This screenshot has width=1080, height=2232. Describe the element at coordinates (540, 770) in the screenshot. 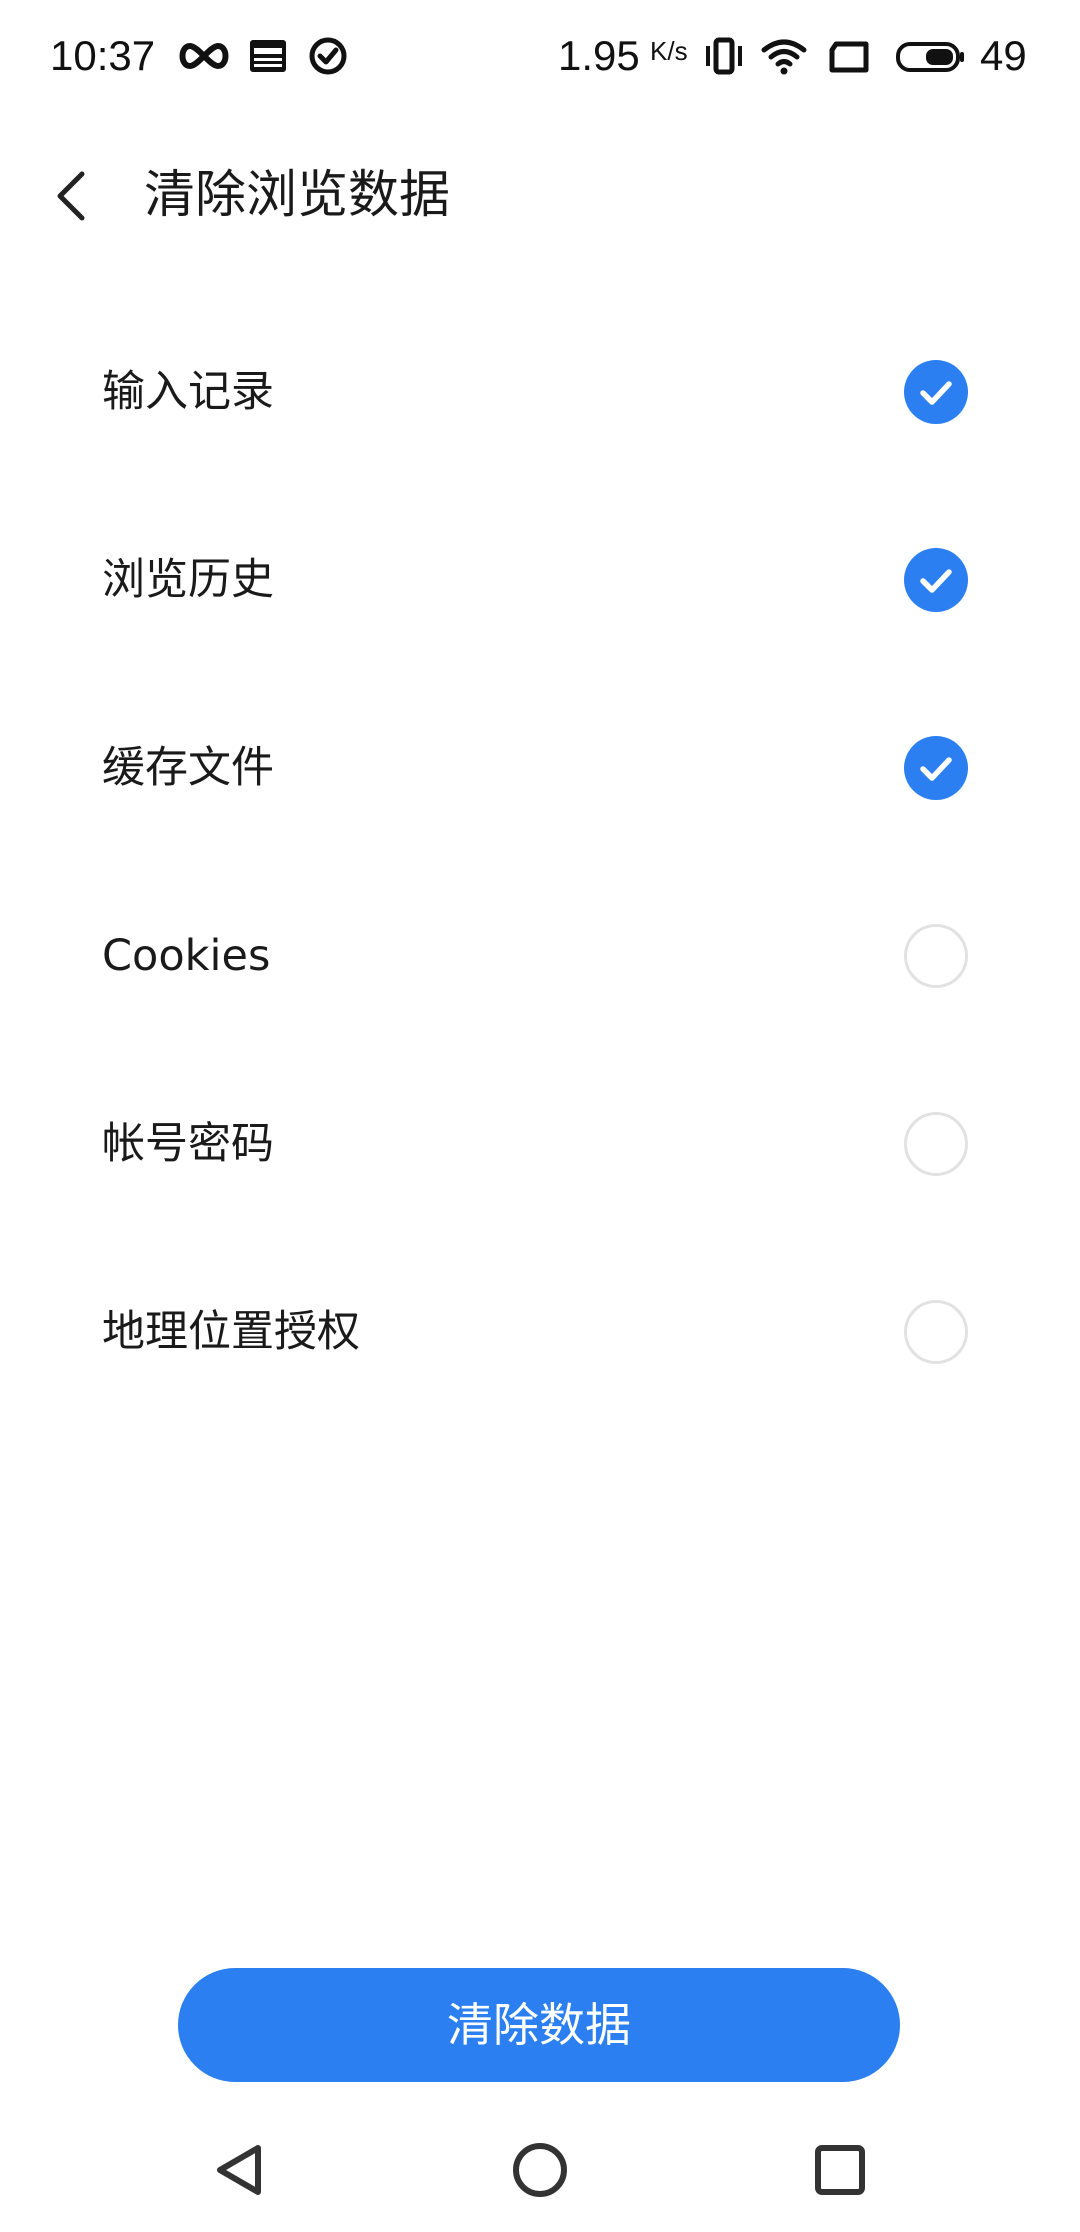

I see `option-row-cache-files: 缓存文件` at that location.